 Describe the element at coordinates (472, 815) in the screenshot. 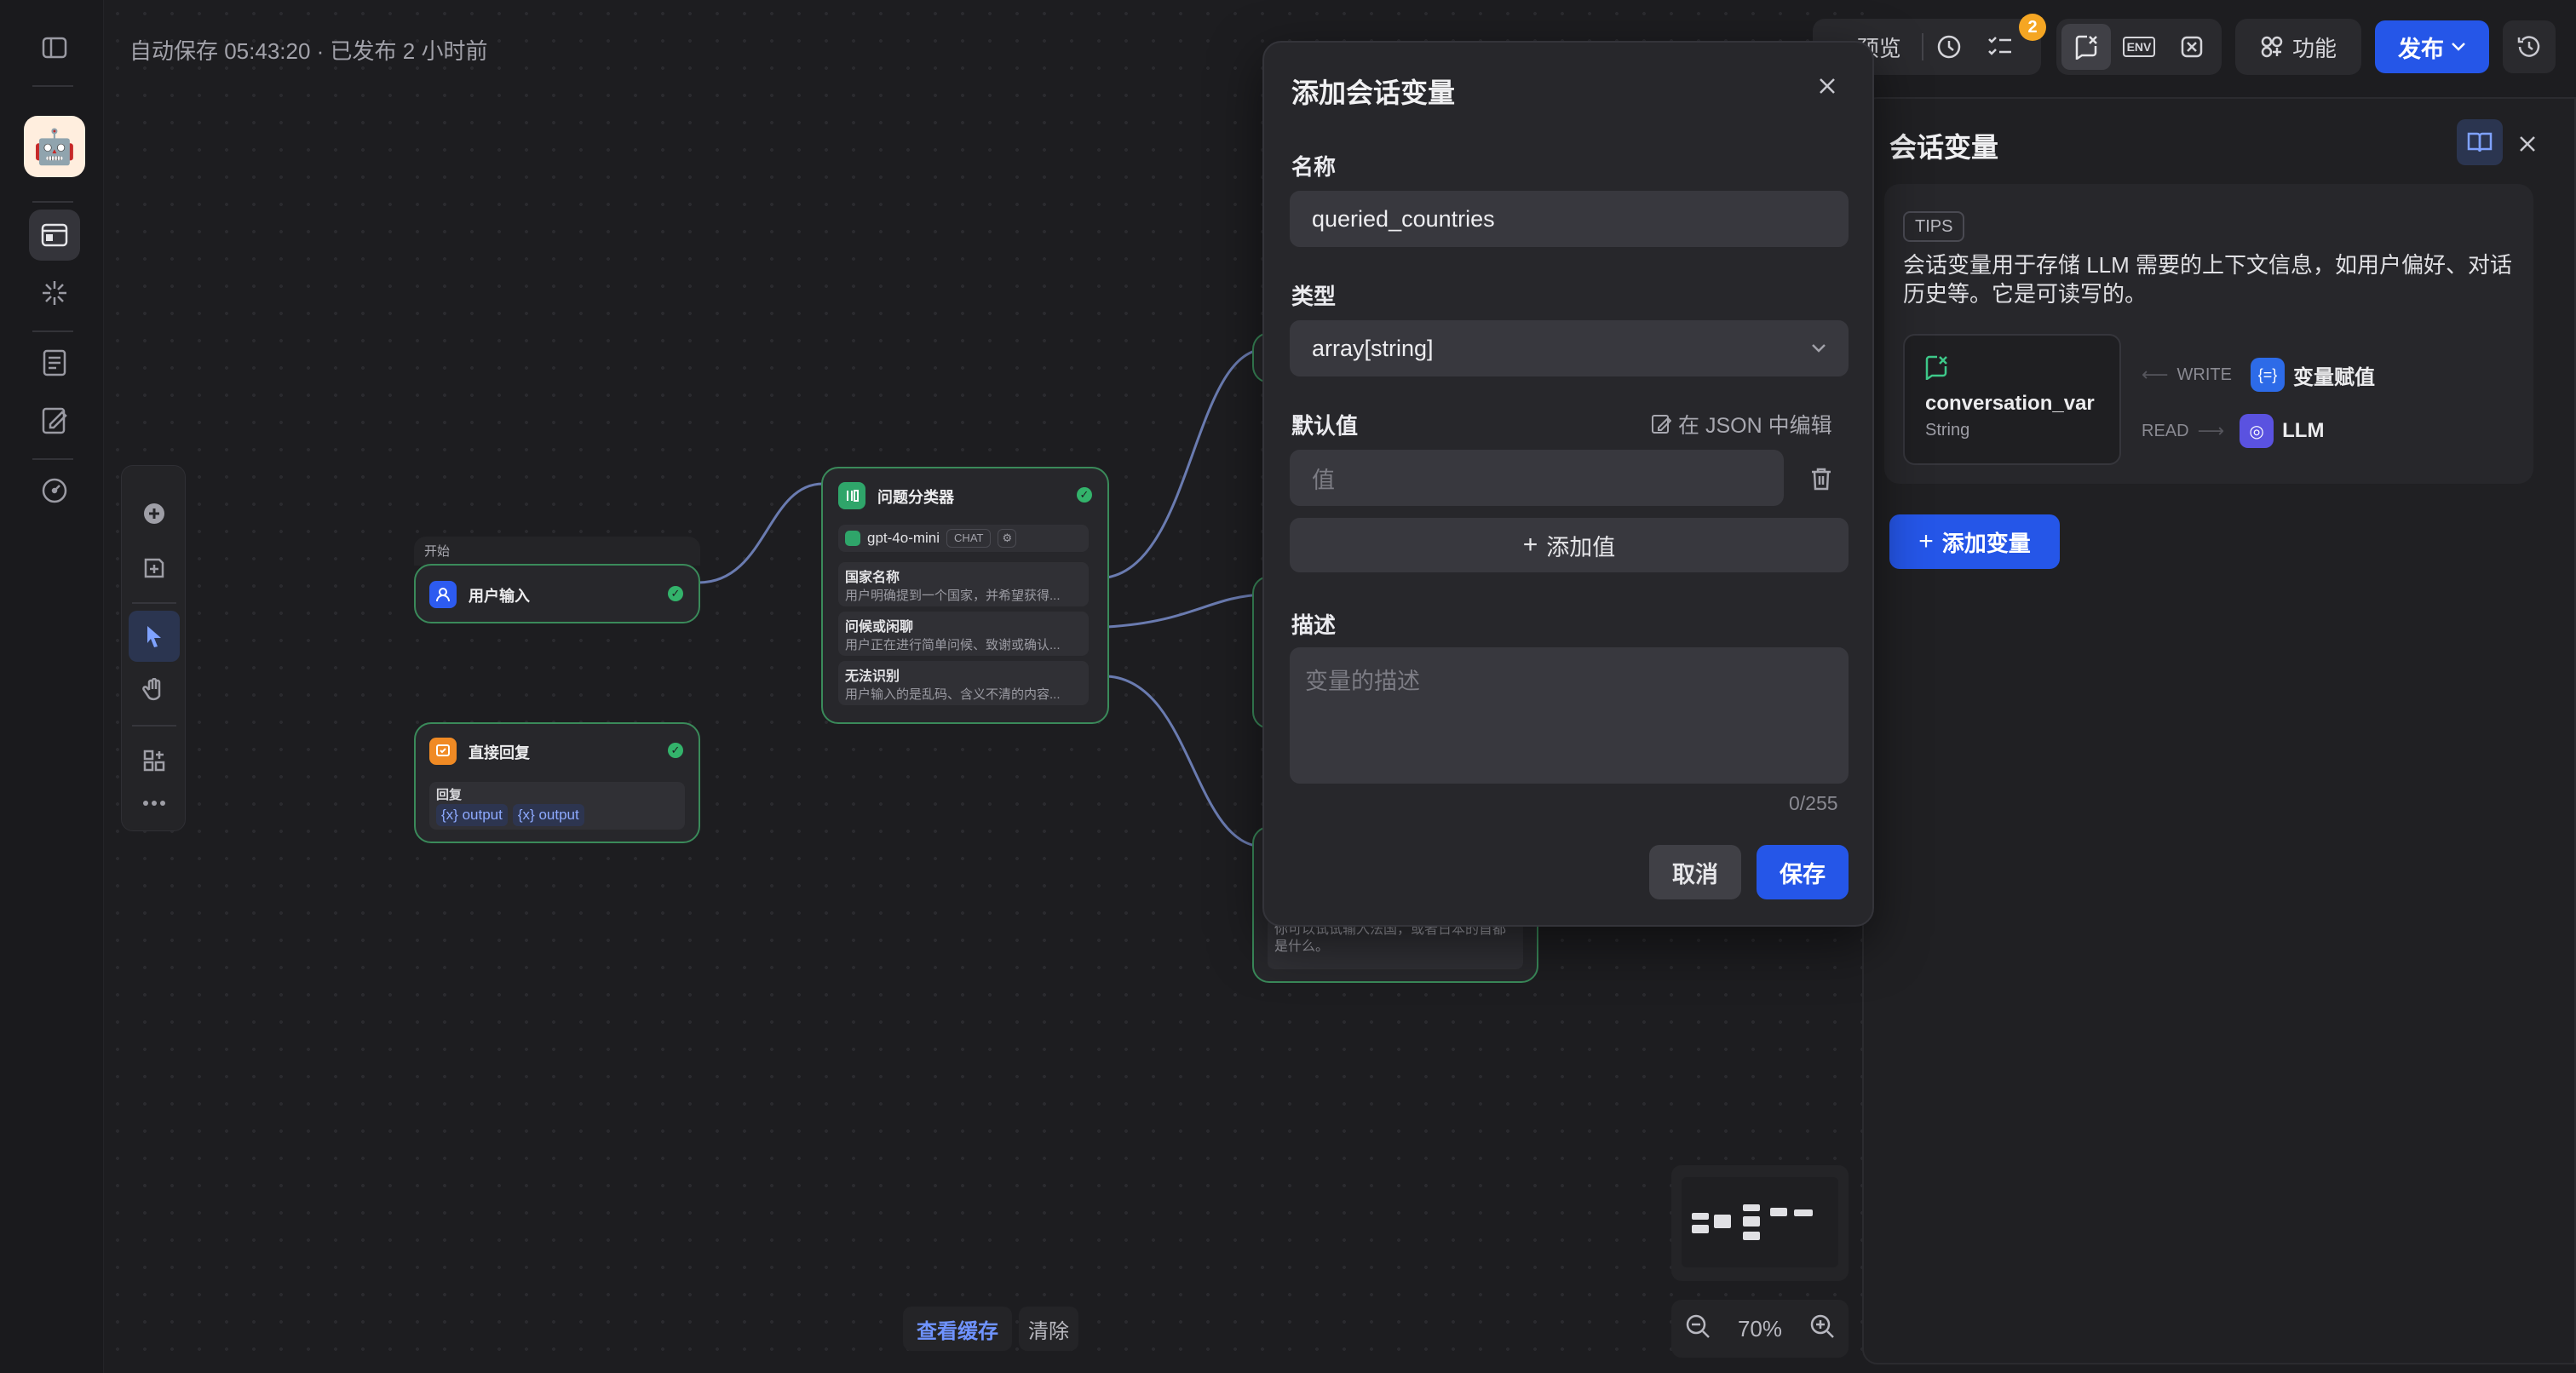

I see `output-variable-chip: {x} output` at that location.